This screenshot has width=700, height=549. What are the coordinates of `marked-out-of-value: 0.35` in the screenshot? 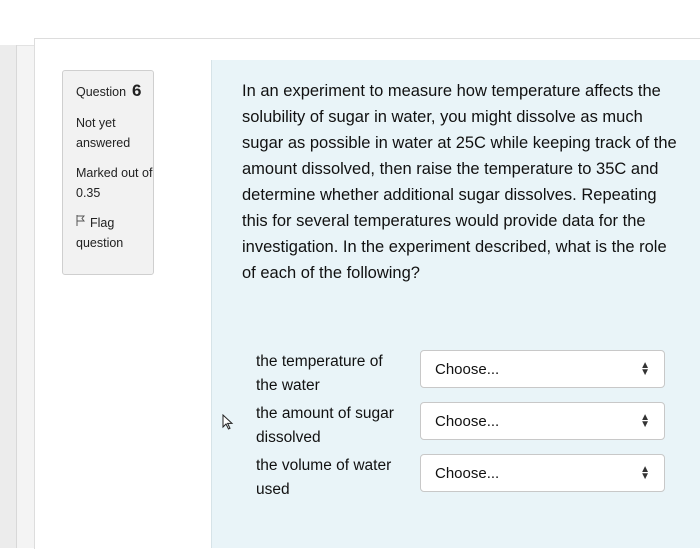 It's located at (88, 193).